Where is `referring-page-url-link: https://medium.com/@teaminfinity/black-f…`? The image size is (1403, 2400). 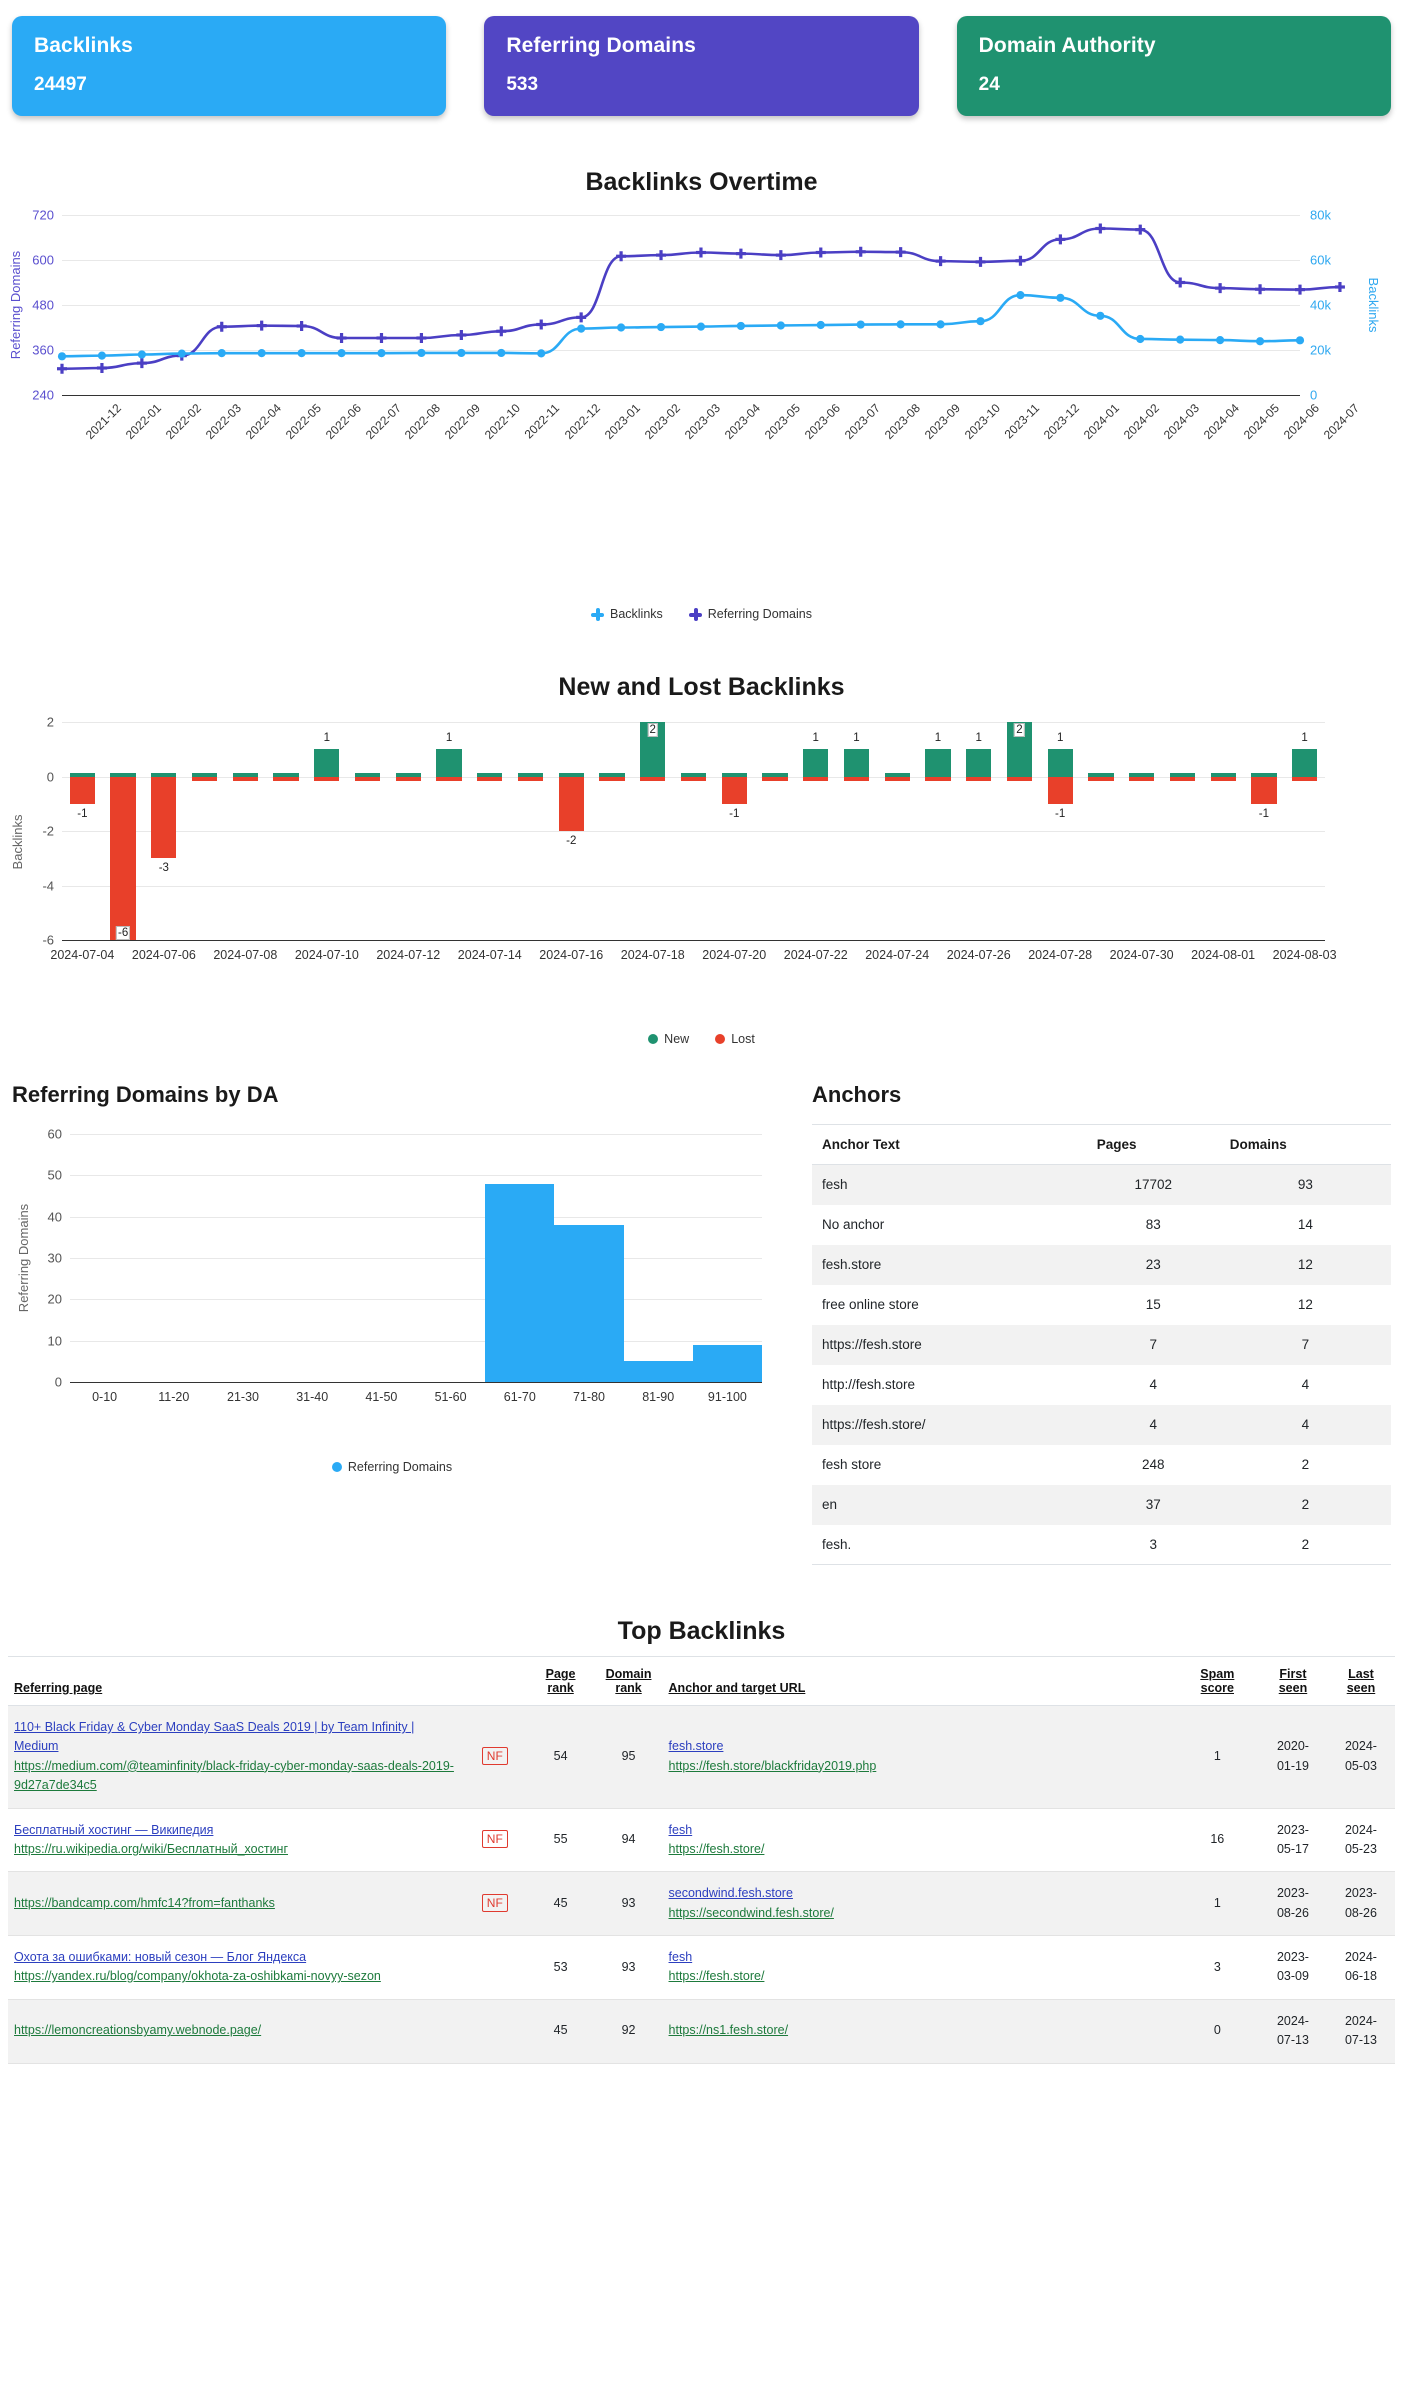
referring-page-url-link: https://medium.com/@teaminfinity/black-f… is located at coordinates (234, 1775).